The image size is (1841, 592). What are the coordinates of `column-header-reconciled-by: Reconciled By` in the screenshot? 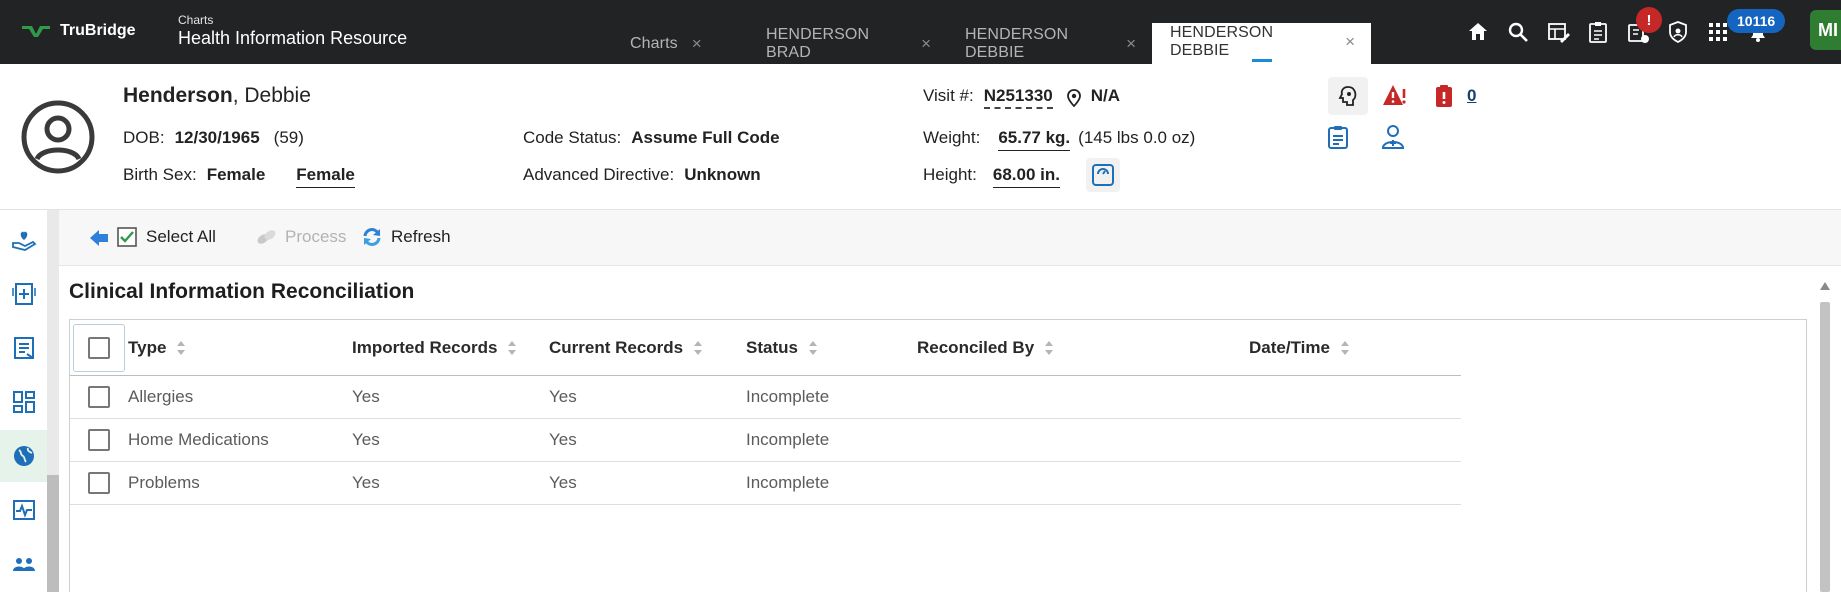 It's located at (1083, 348).